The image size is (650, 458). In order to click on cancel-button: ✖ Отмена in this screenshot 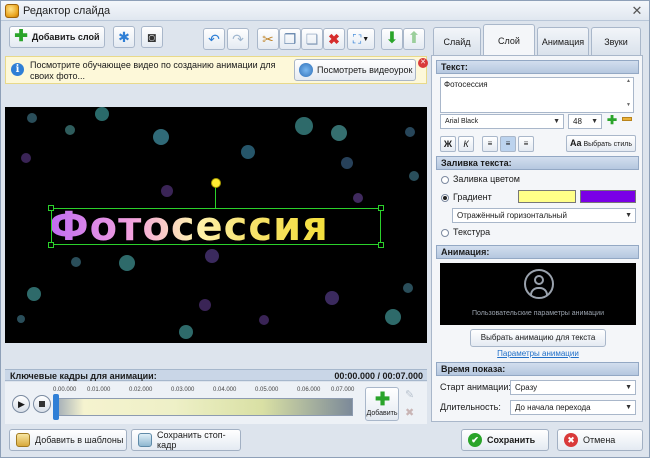, I will do `click(600, 440)`.